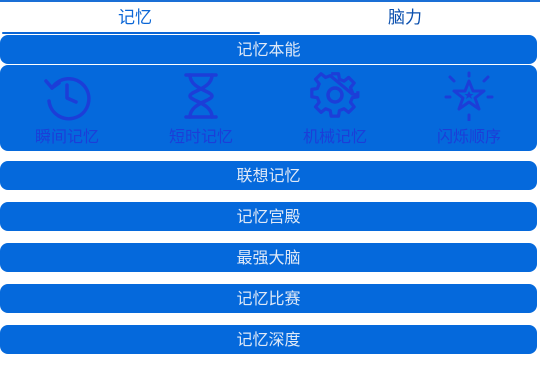  I want to click on item-label: 闪烁顺序, so click(468, 136).